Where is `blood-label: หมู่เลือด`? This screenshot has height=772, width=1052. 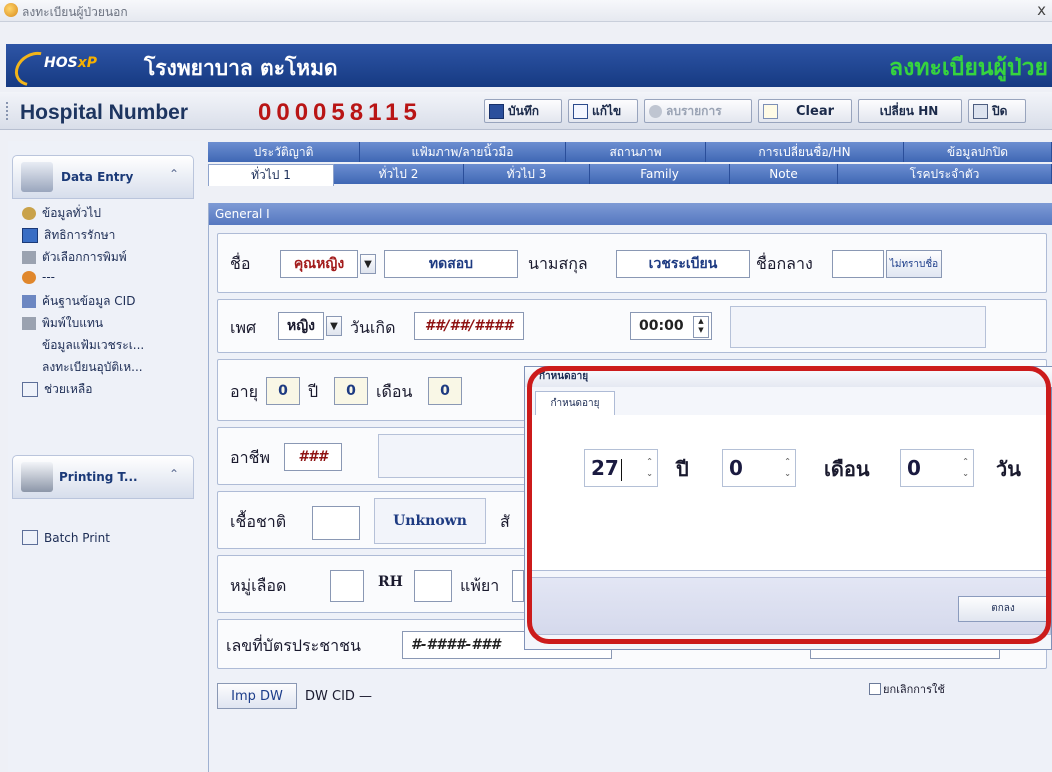
blood-label: หมู่เลือด is located at coordinates (258, 585).